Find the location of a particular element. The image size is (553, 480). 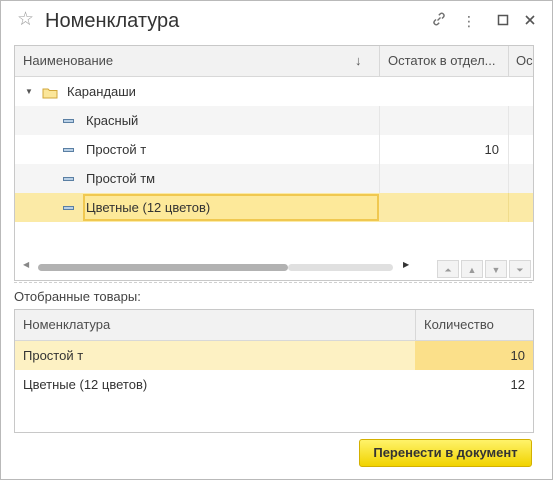

row-name: Карандаши is located at coordinates (101, 91).